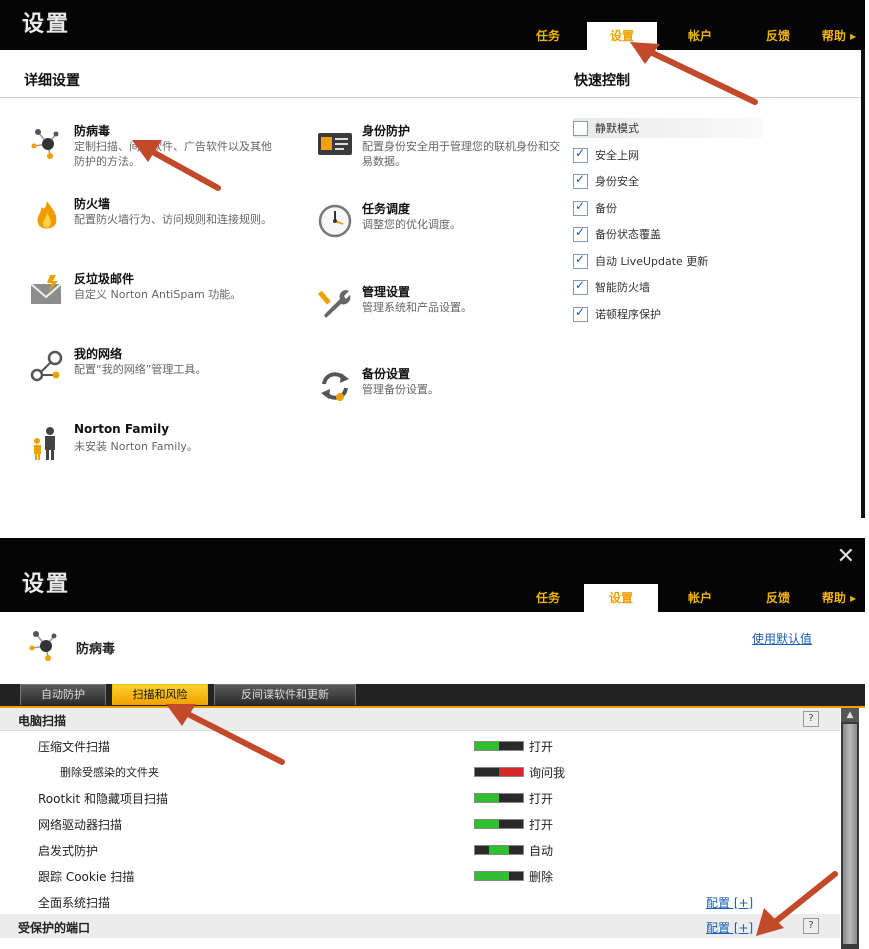 This screenshot has width=869, height=949. Describe the element at coordinates (68, 851) in the screenshot. I see `row-label: 启发式防护` at that location.